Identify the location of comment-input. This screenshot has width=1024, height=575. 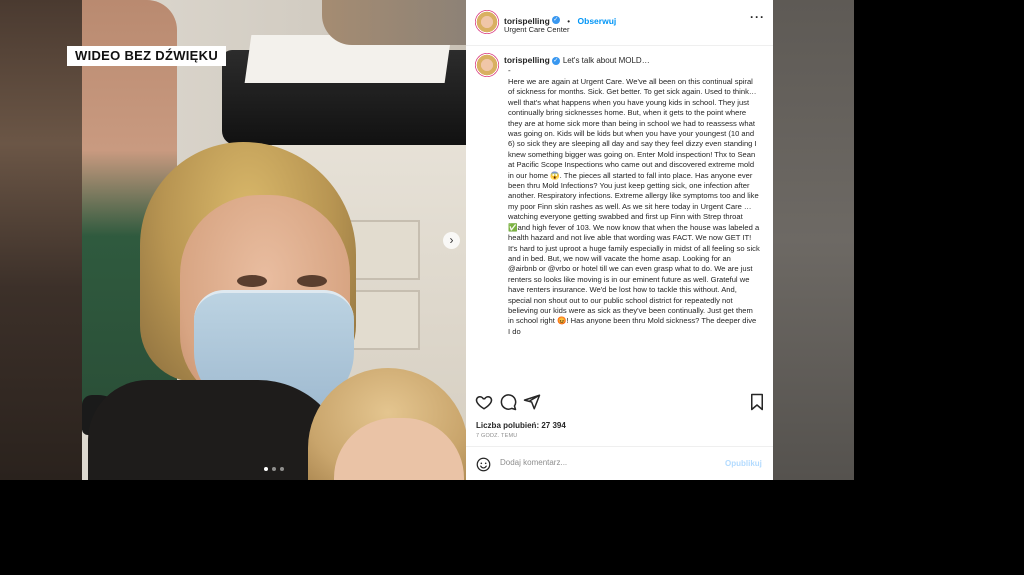
(610, 462).